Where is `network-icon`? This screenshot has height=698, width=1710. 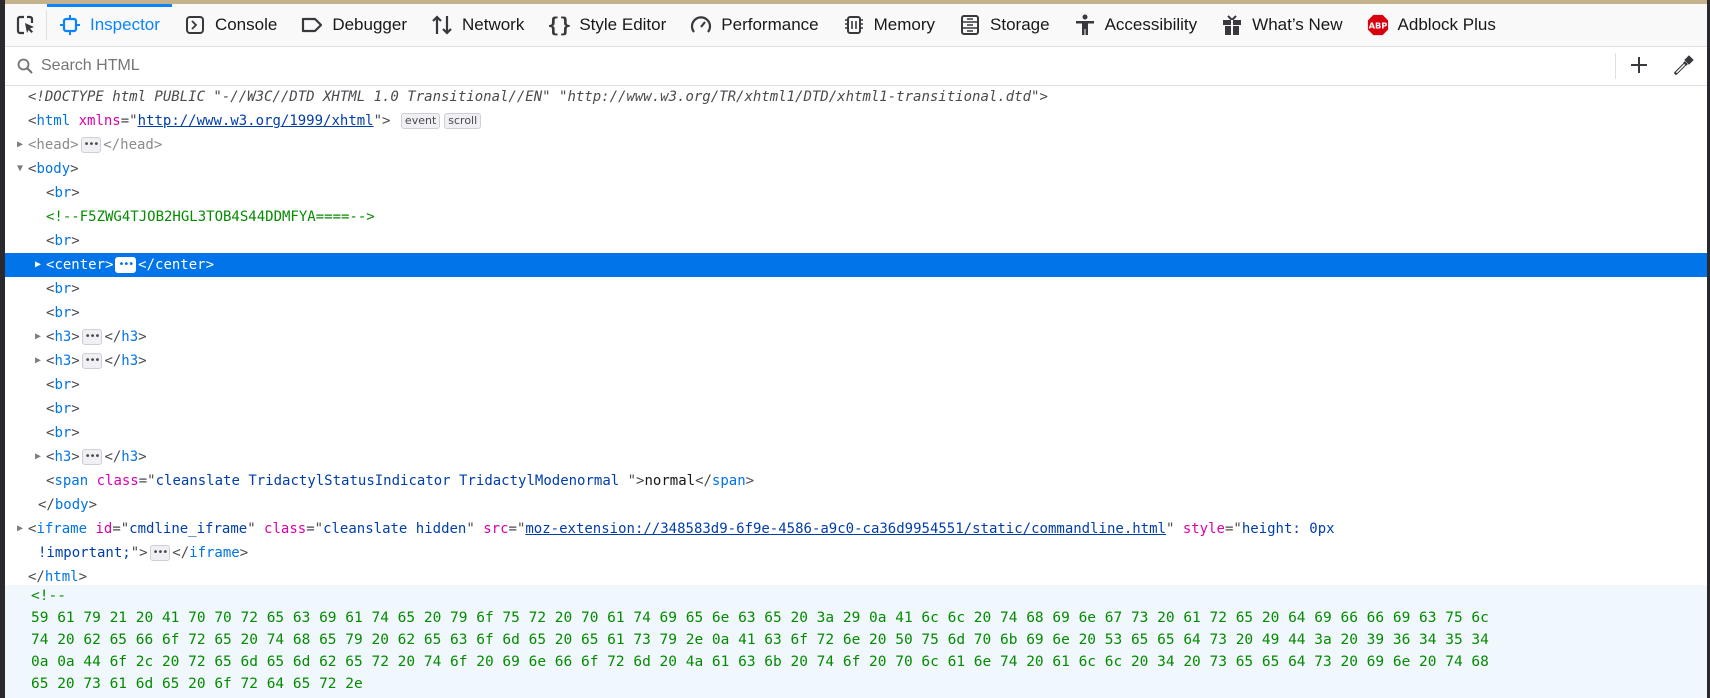
network-icon is located at coordinates (442, 25).